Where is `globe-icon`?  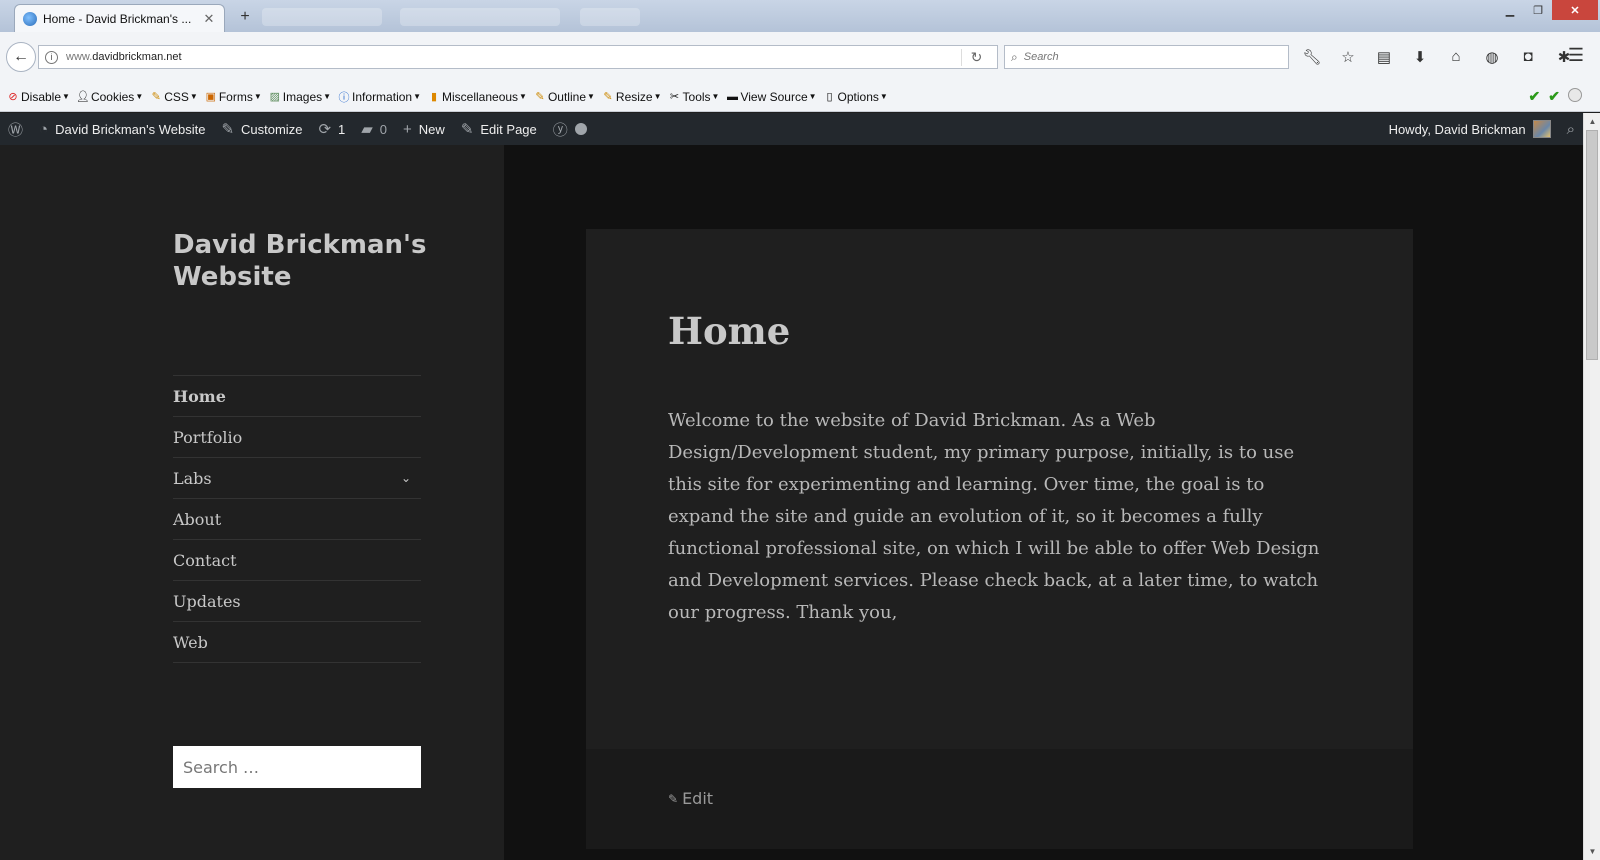 globe-icon is located at coordinates (30, 18).